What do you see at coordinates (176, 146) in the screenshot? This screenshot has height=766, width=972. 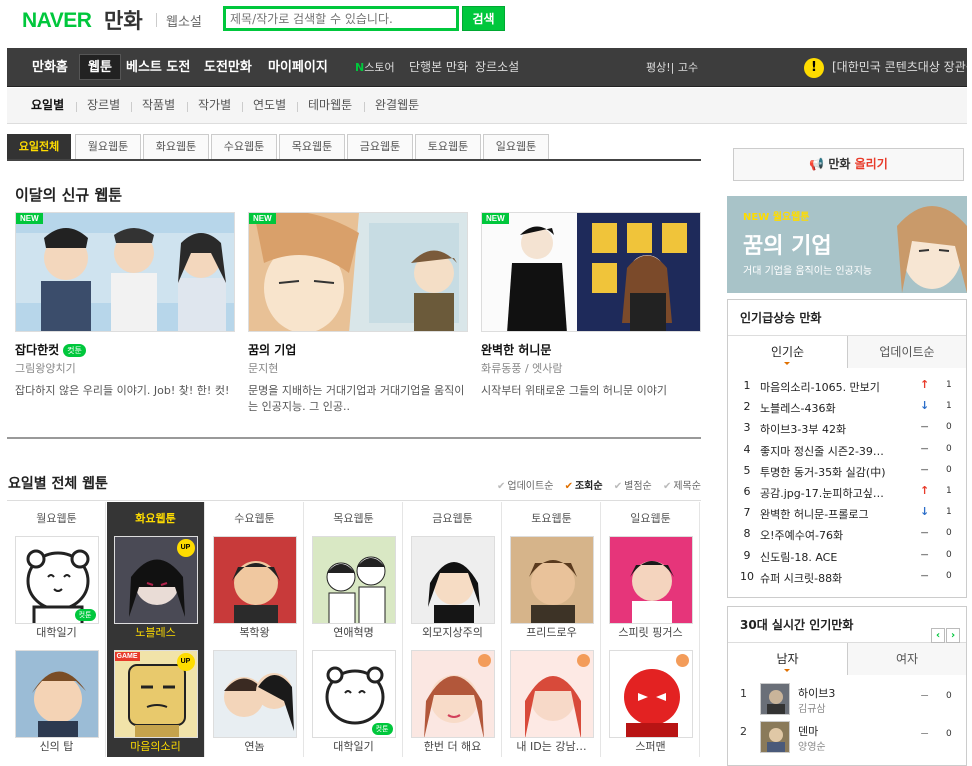 I see `tab-tue: 화요웹툰` at bounding box center [176, 146].